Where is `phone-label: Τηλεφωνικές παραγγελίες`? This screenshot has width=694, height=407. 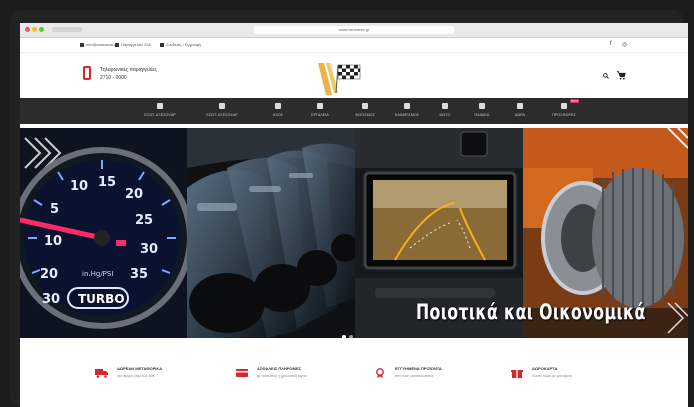
phone-label: Τηλεφωνικές παραγγελίες is located at coordinates (128, 70).